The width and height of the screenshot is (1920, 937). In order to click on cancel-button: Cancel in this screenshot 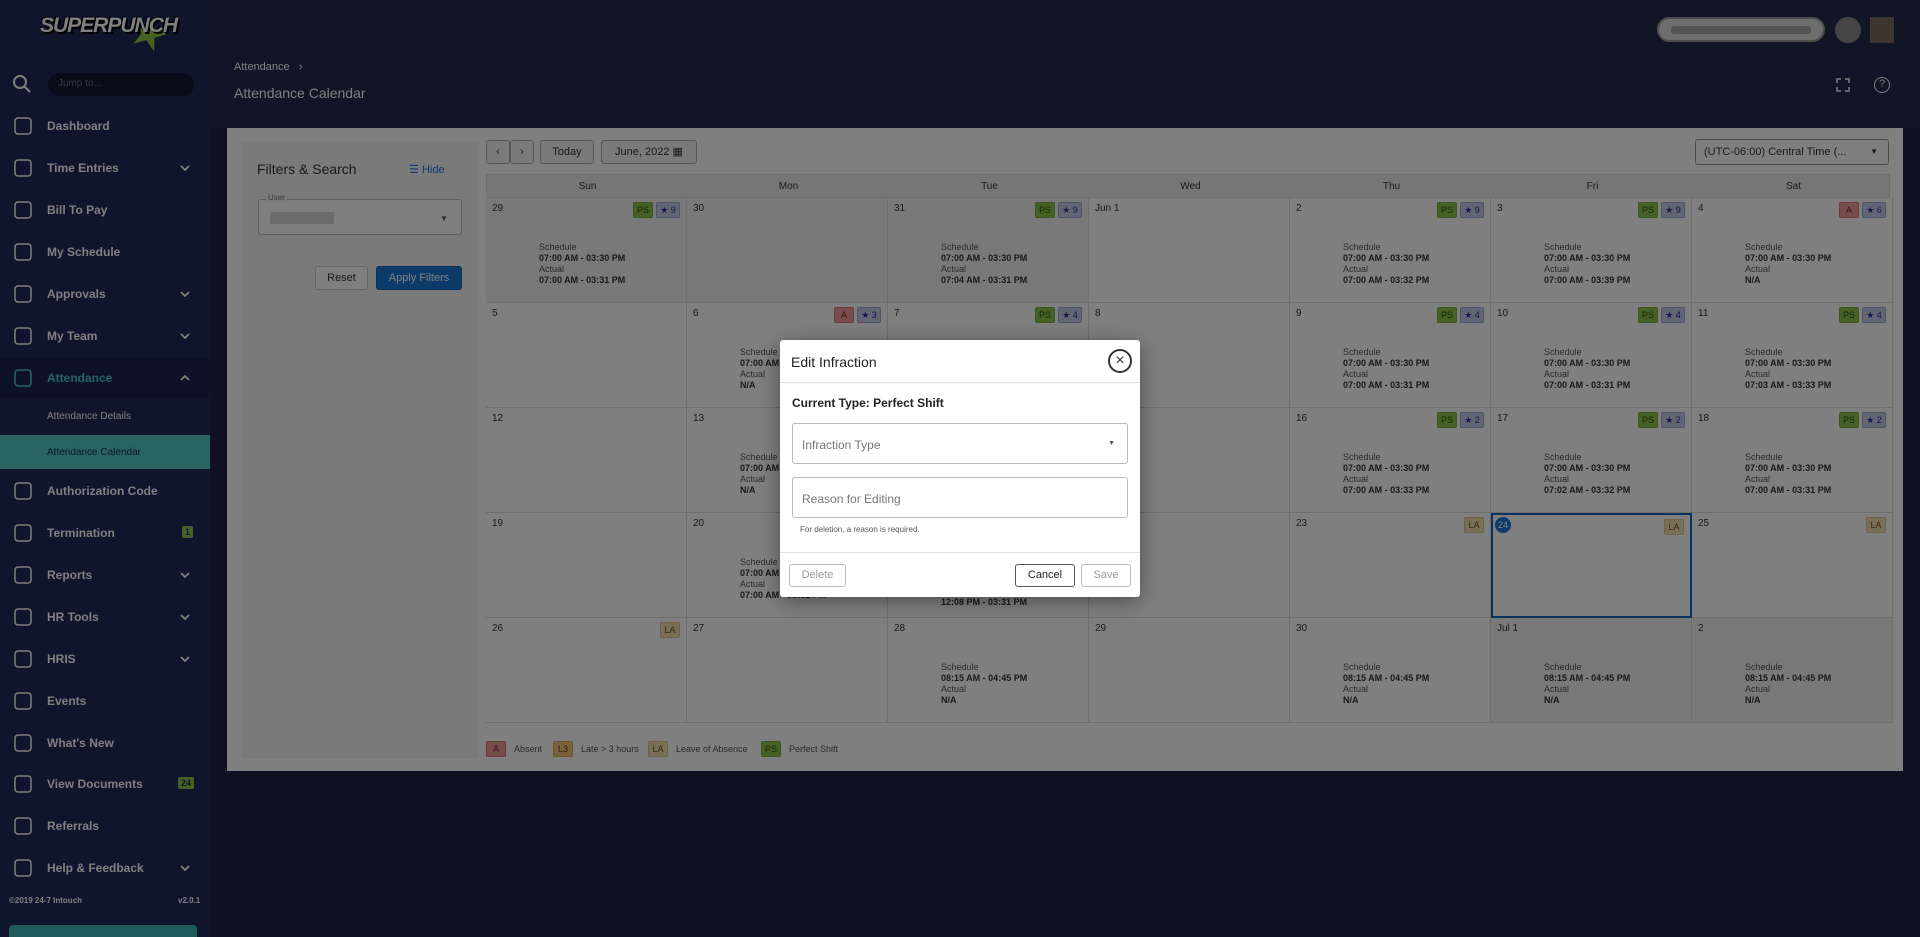, I will do `click(1045, 575)`.